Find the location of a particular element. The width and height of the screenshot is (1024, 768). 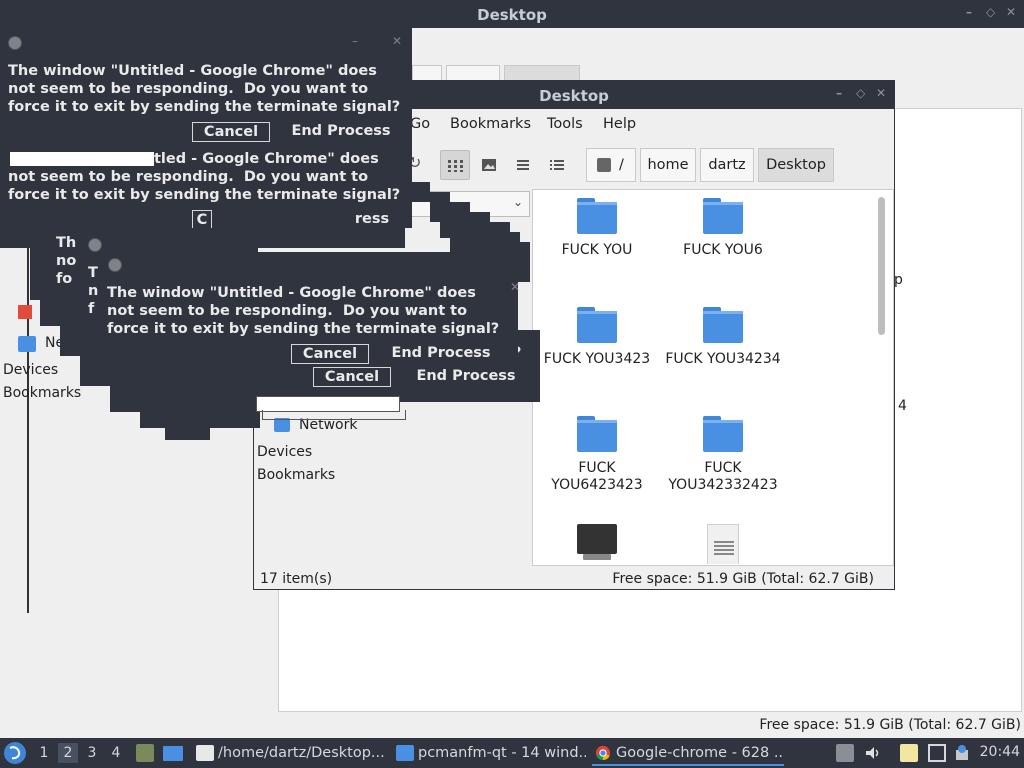

workspace-1: 1 is located at coordinates (44, 753).